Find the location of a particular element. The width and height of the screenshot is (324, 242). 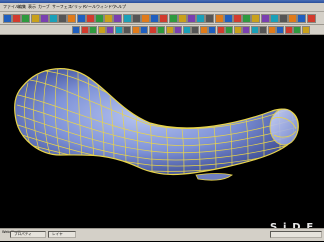

menu-tools: ツール is located at coordinates (90, 7).